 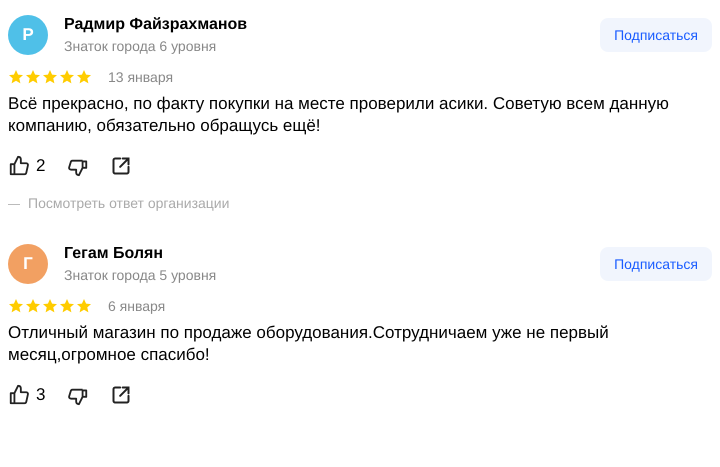 I want to click on review-text: Всё прекрасно, по факту покупки на месте проверили асики. Советую всем данную компанию, обязательно обращусь ещё!, so click(x=339, y=115).